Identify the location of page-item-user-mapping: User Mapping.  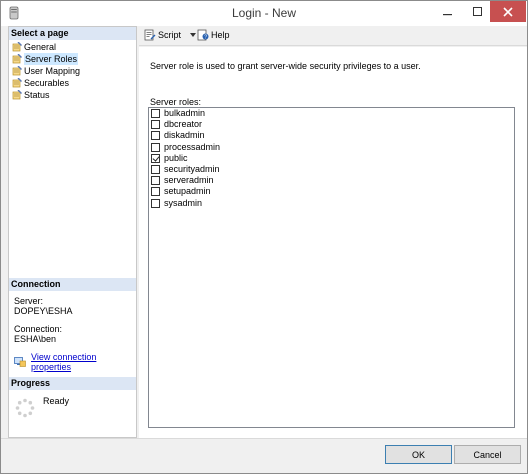
(72, 71).